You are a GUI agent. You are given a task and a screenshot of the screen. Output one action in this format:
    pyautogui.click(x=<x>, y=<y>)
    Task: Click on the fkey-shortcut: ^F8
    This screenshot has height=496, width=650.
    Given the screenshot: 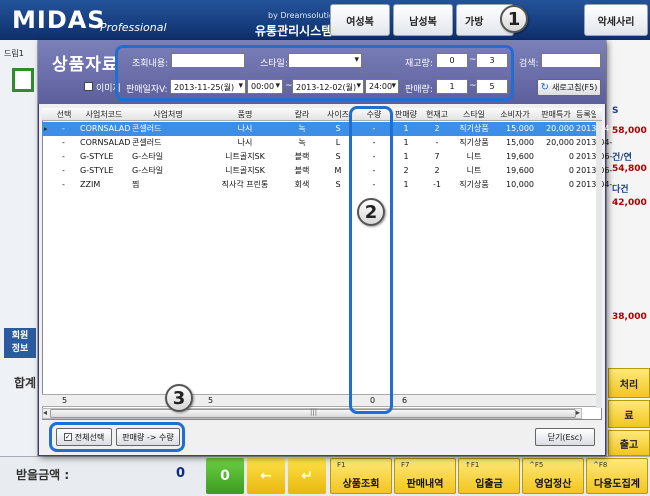 What is the action you would take?
    pyautogui.click(x=600, y=465)
    